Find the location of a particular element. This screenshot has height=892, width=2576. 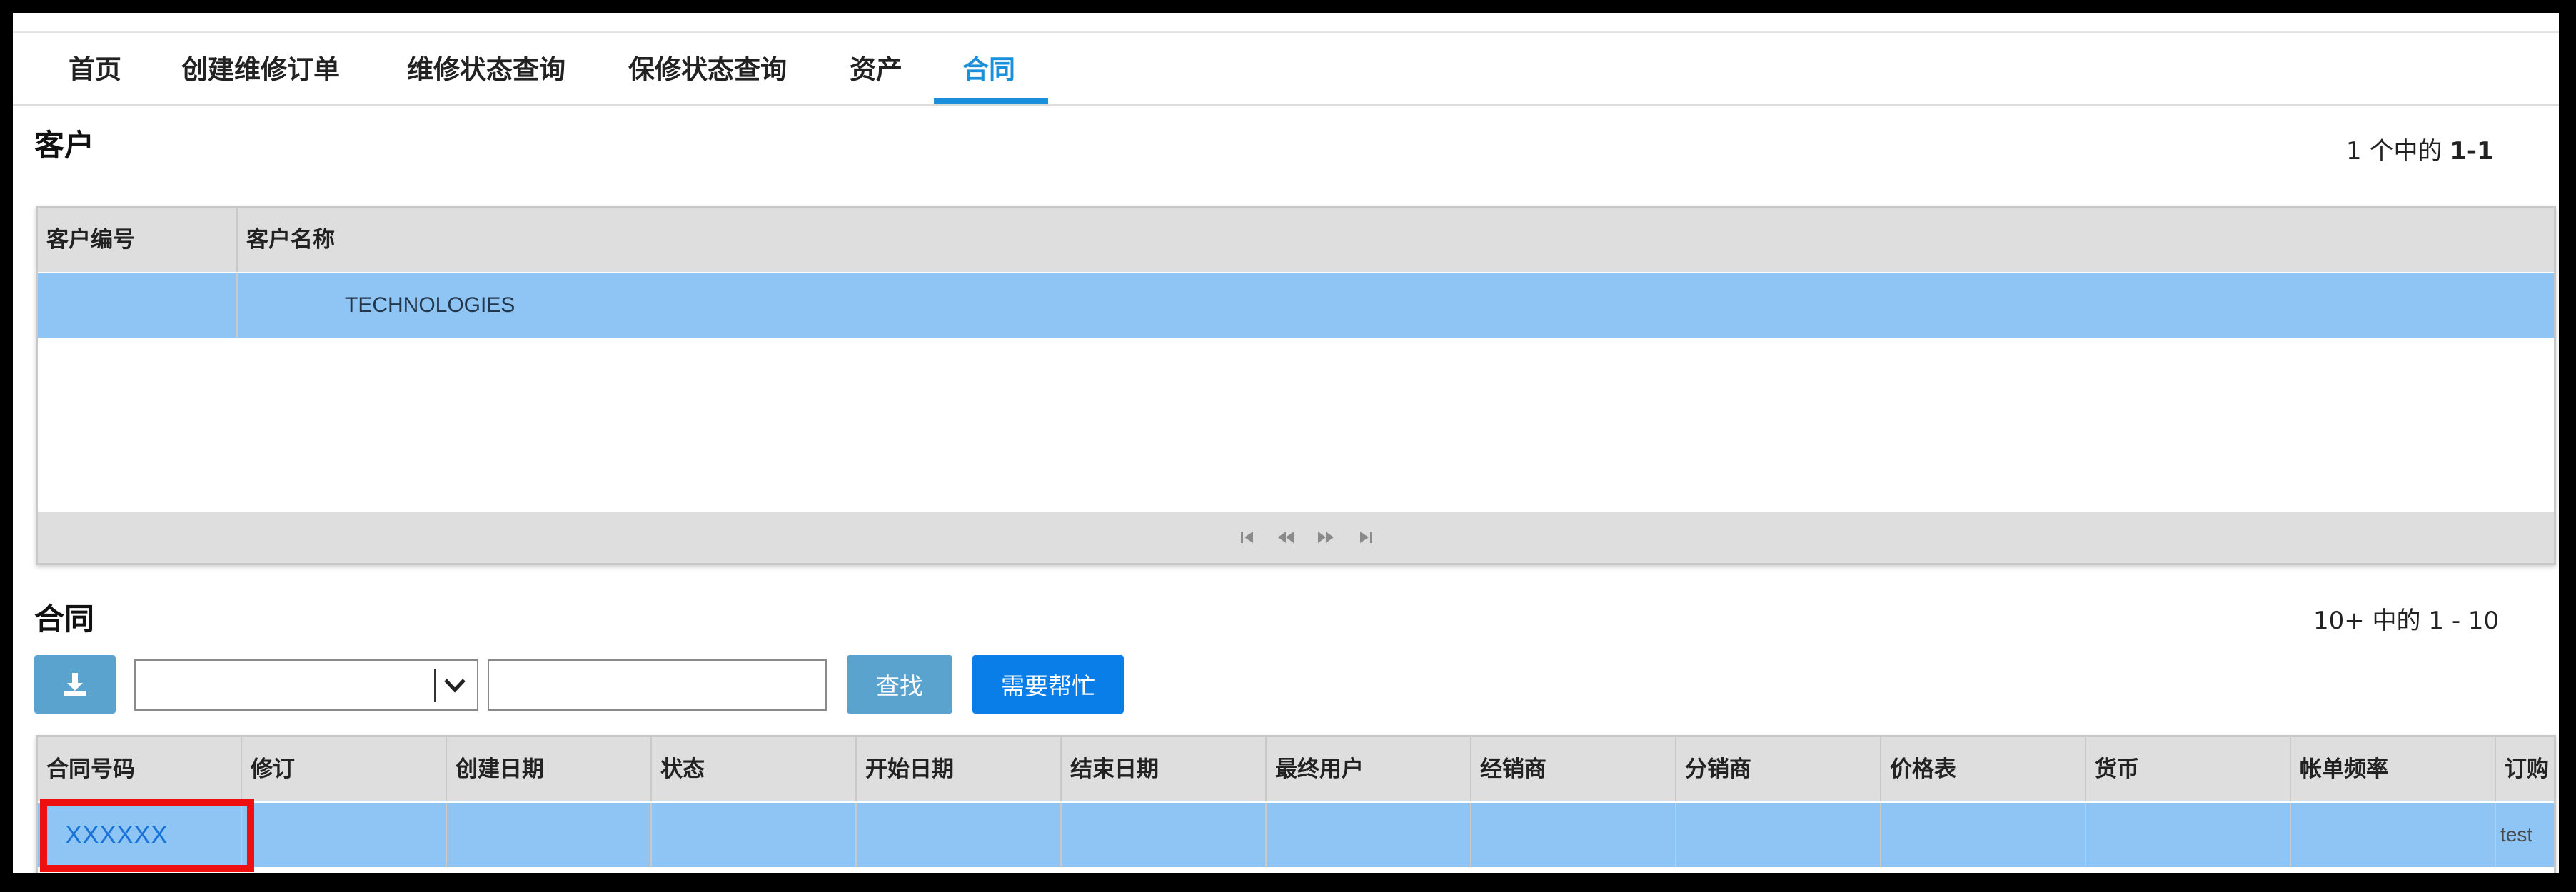

tab-create-repair-order: 创建维修订单 is located at coordinates (260, 70).